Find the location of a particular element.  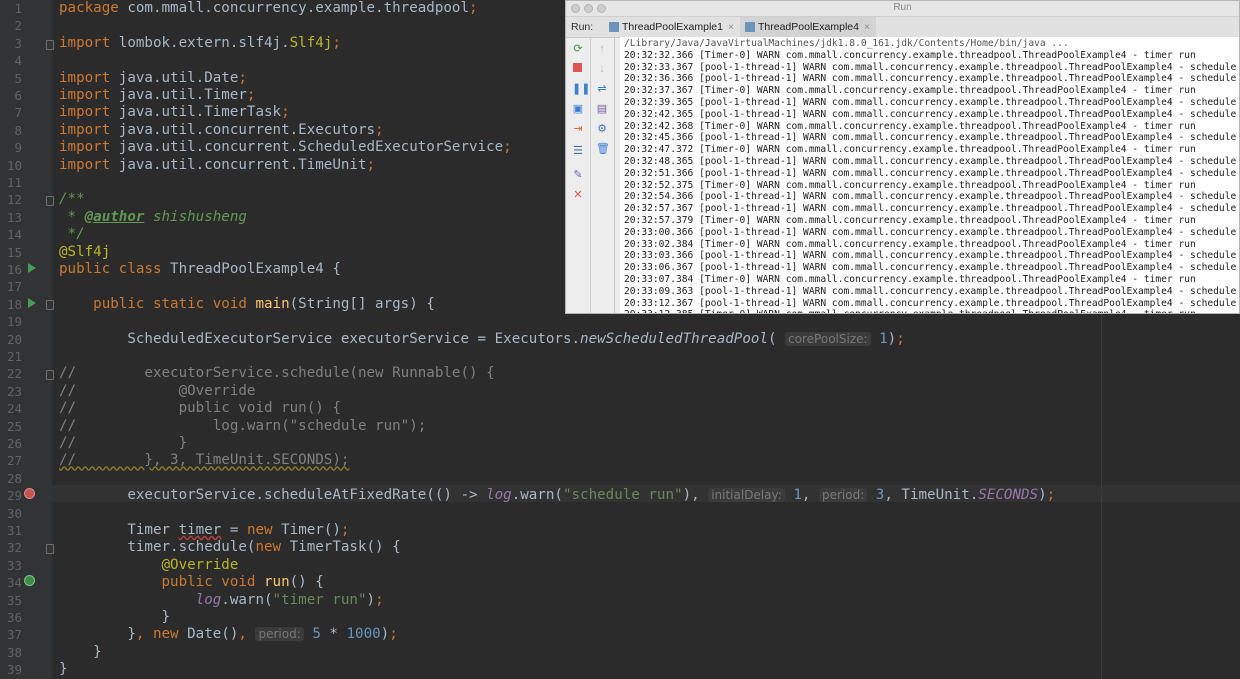

code-token: import is located at coordinates (89, 112).